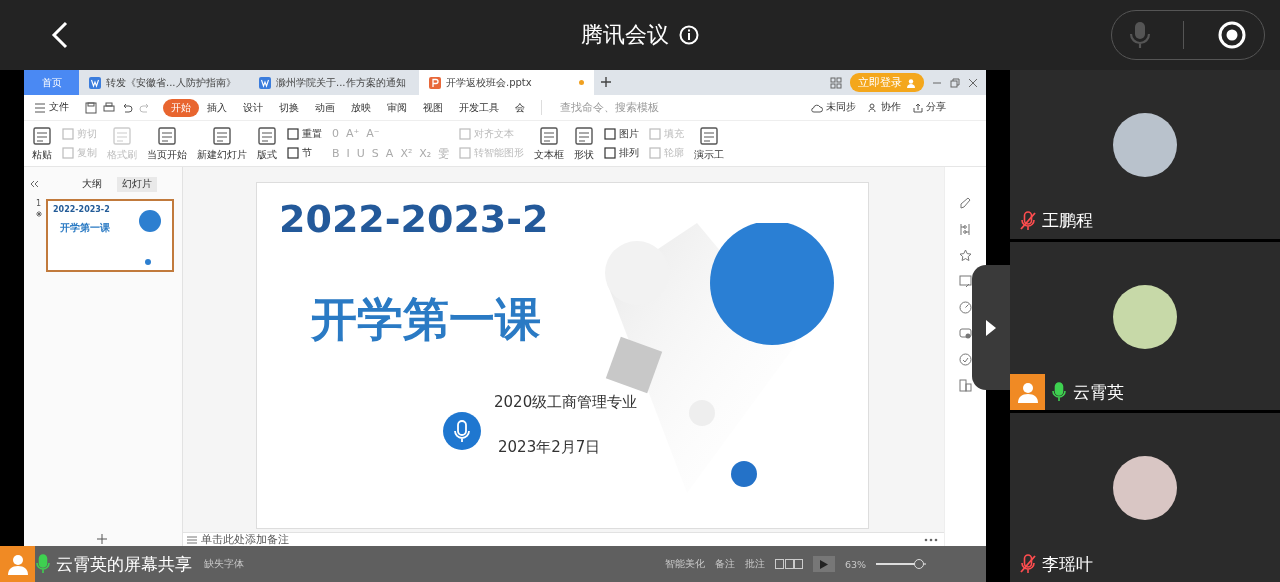  Describe the element at coordinates (34, 184) in the screenshot. I see `collapse-icon` at that location.